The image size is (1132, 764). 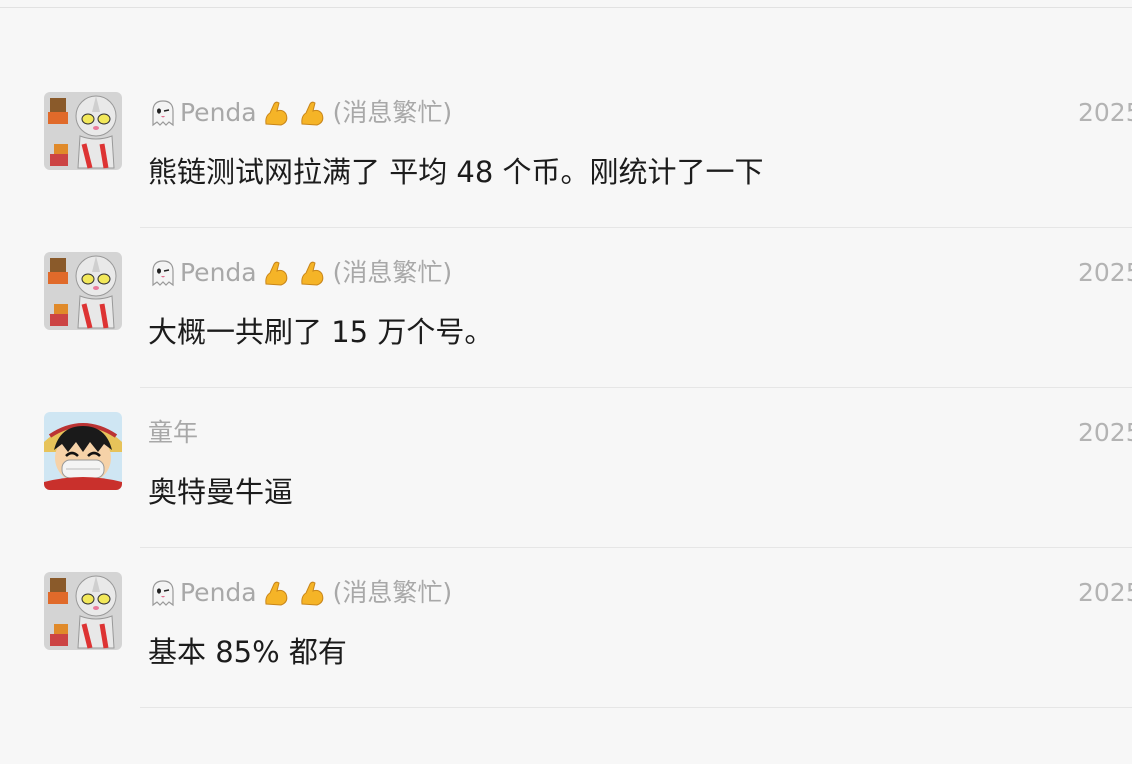 I want to click on message-text: 奥特曼牛逼, so click(x=220, y=492).